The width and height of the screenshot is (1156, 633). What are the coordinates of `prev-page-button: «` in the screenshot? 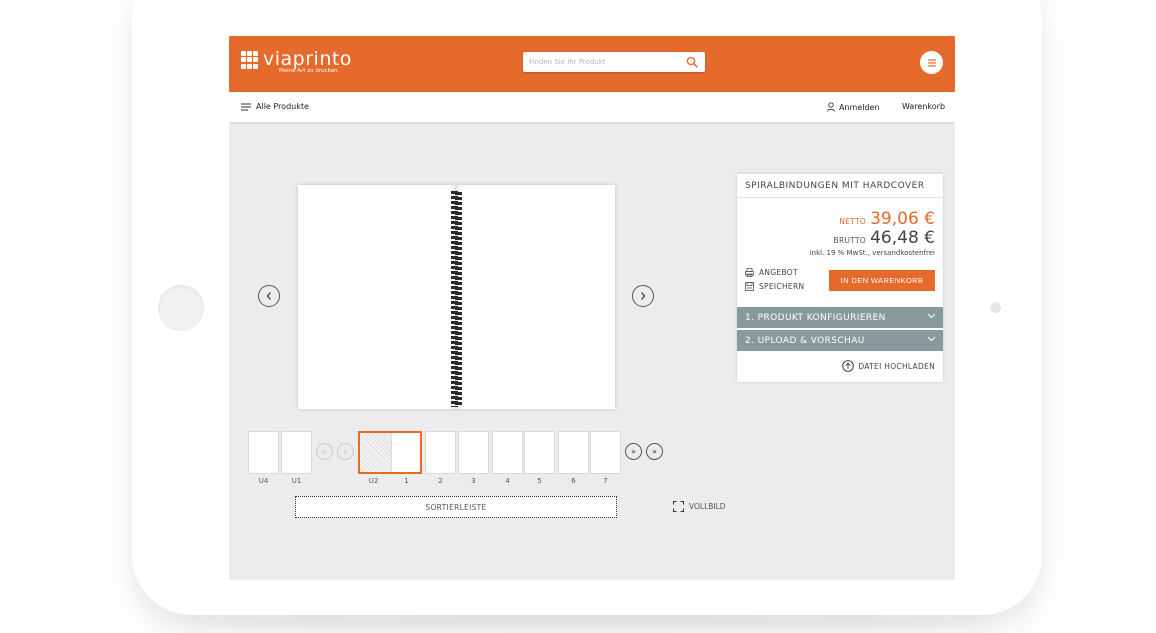 It's located at (345, 451).